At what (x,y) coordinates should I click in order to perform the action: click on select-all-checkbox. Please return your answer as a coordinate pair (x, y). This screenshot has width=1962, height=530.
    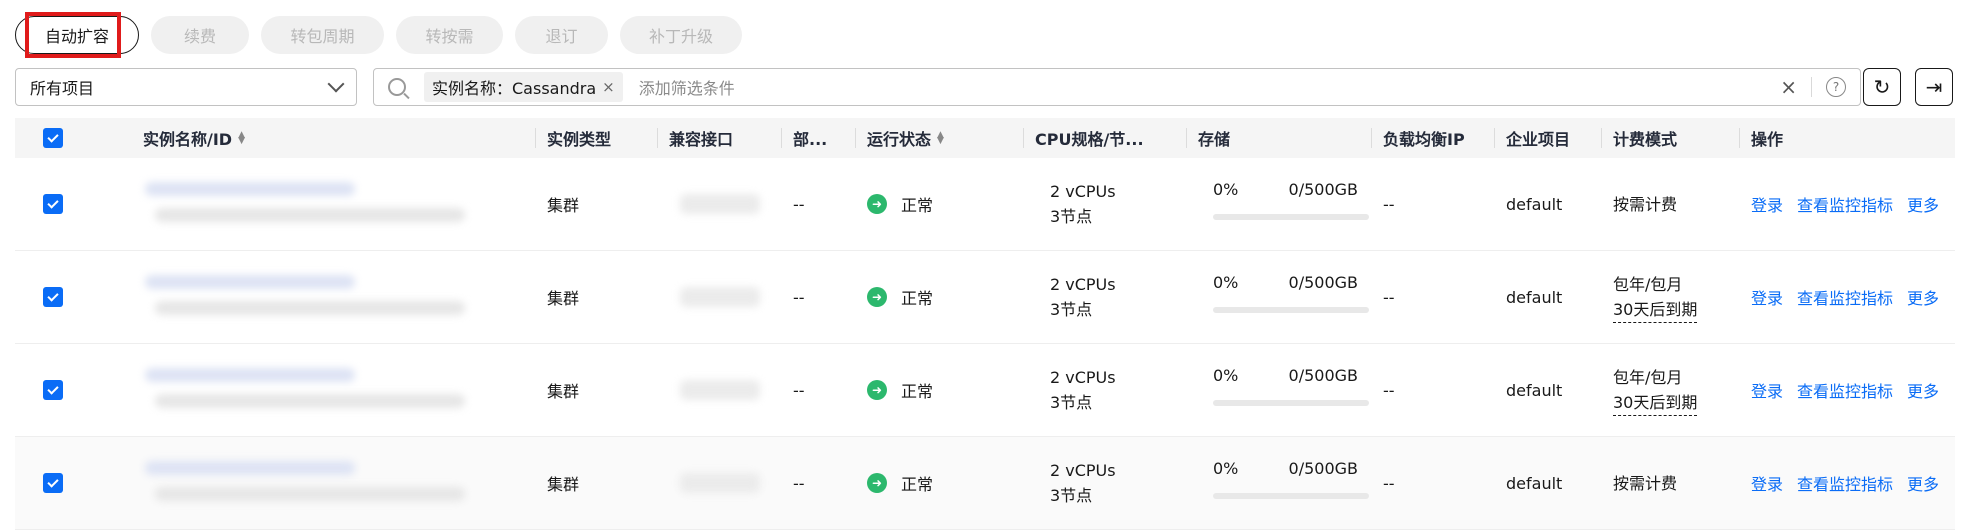
    Looking at the image, I should click on (53, 138).